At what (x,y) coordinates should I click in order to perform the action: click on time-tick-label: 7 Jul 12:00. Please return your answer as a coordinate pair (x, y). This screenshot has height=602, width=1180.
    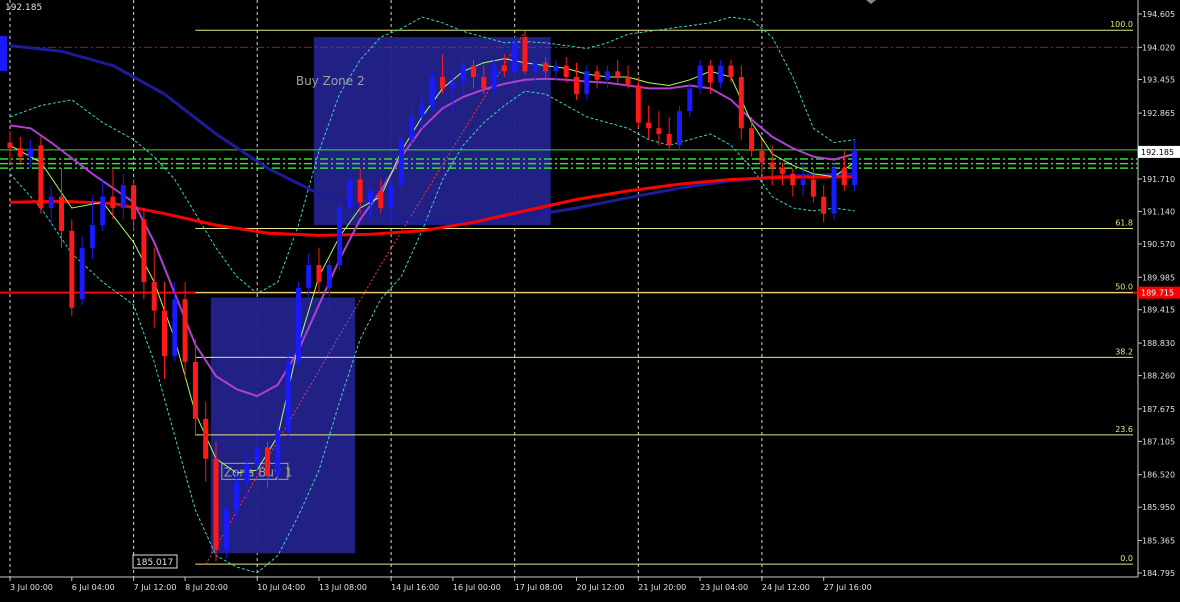
    Looking at the image, I should click on (155, 587).